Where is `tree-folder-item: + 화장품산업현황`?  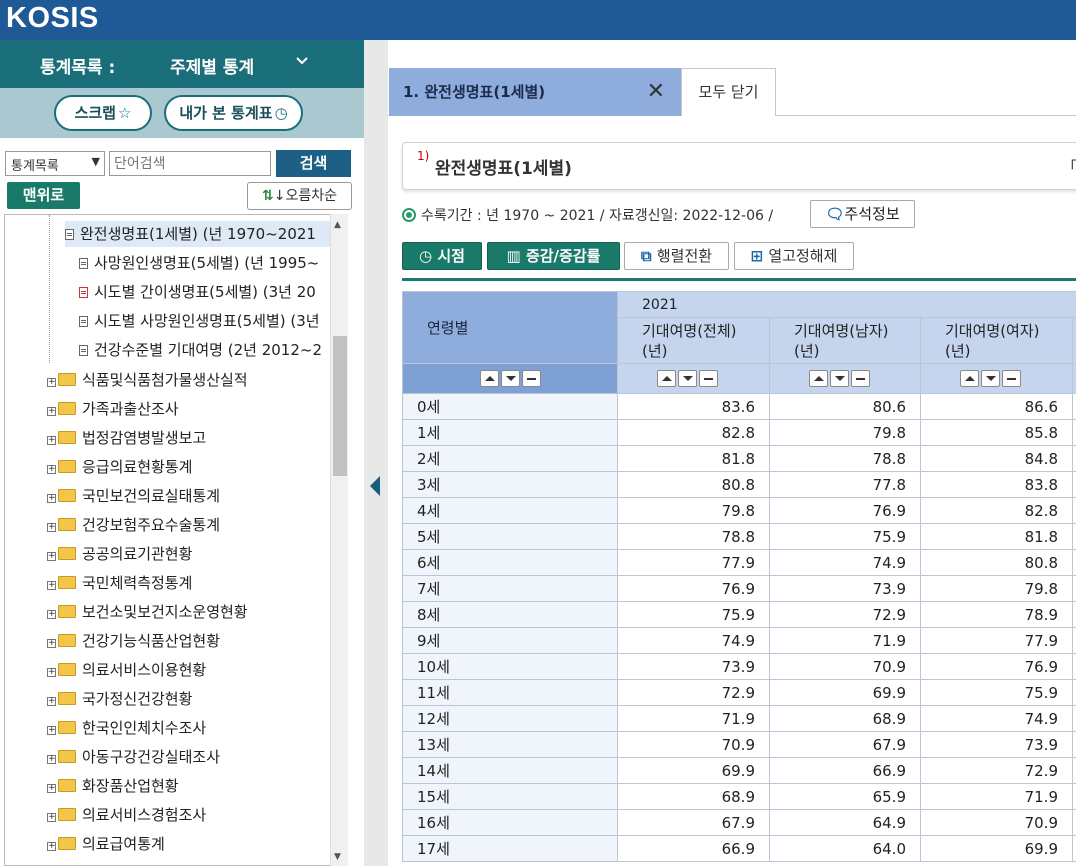
tree-folder-item: + 화장품산업현황 is located at coordinates (113, 786).